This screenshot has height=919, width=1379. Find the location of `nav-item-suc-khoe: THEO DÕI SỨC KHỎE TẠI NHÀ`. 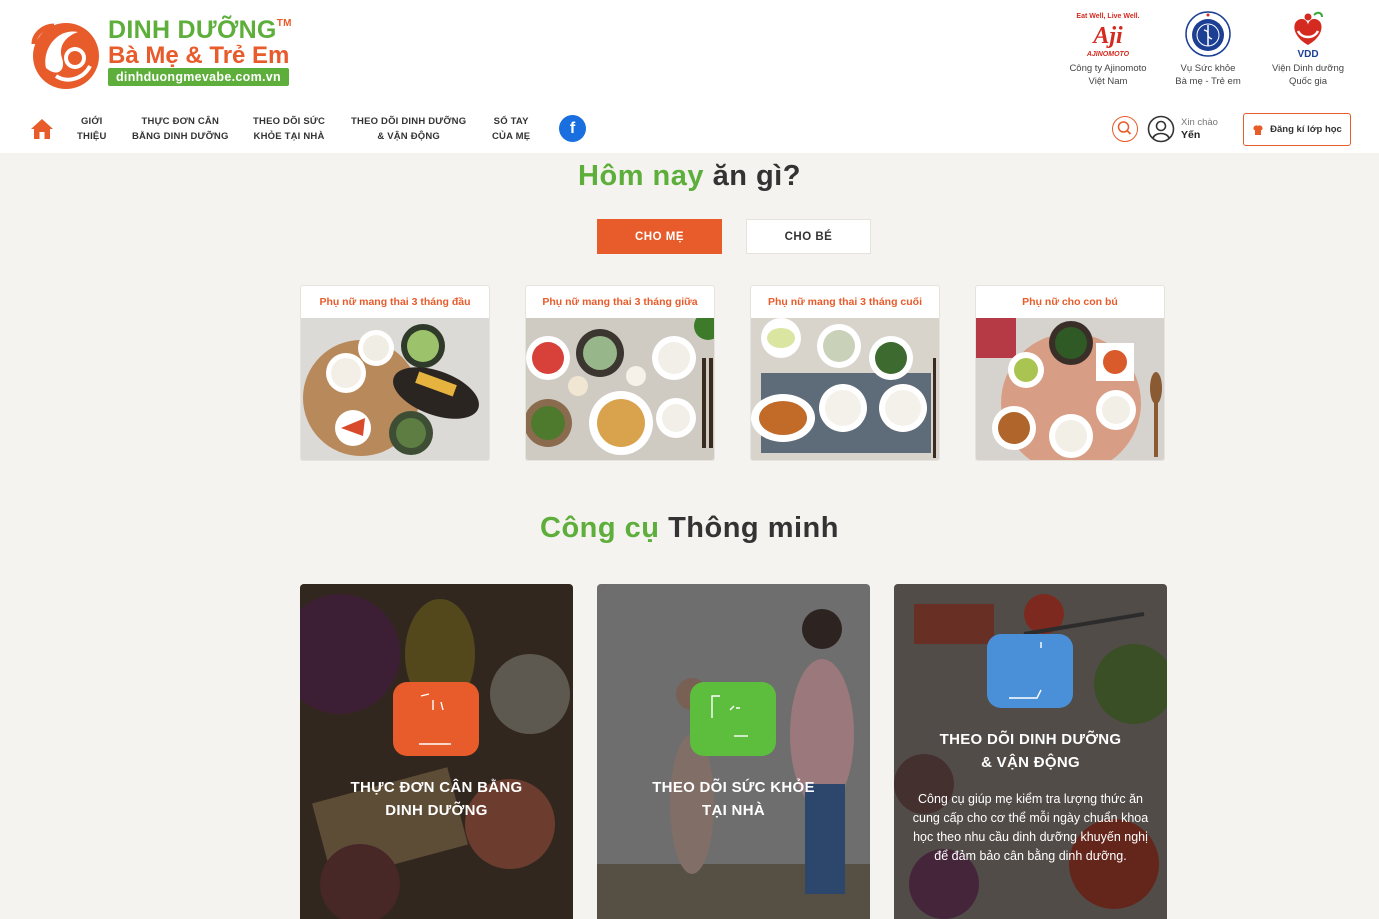

nav-item-suc-khoe: THEO DÕI SỨC KHỎE TẠI NHÀ is located at coordinates (289, 129).